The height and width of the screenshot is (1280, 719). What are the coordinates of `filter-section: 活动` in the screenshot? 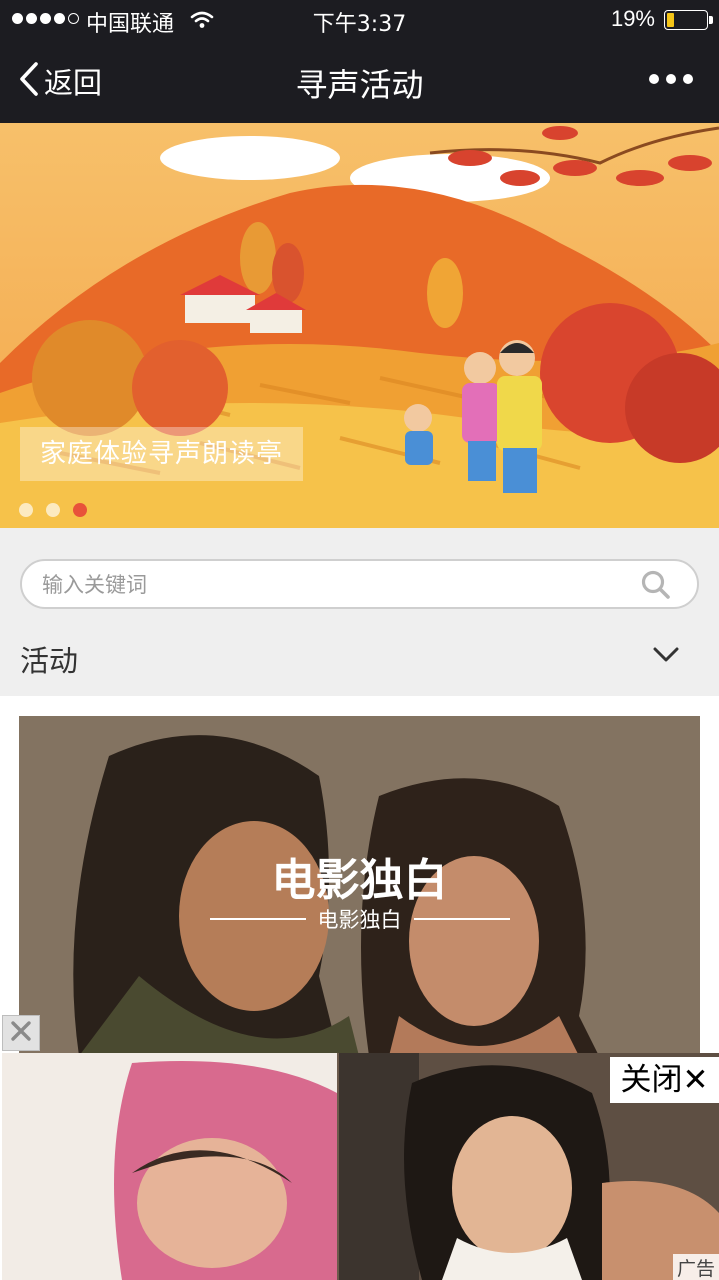 It's located at (359, 612).